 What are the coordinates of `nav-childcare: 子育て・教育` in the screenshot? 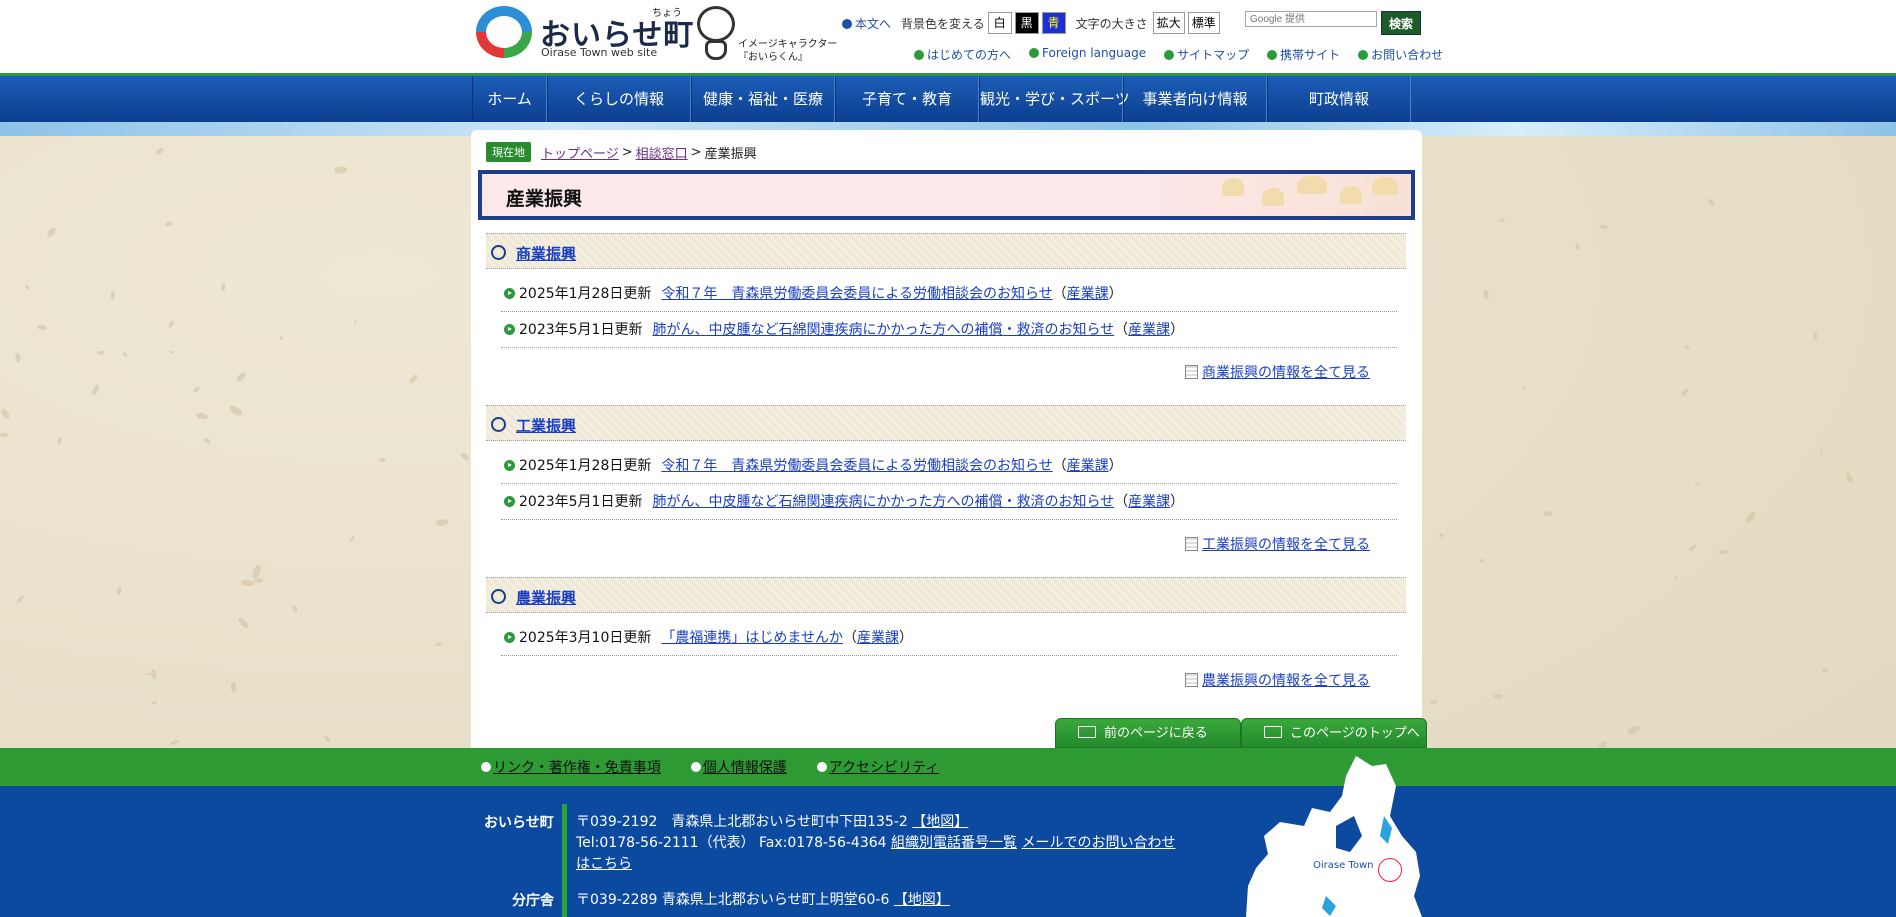 It's located at (907, 99).